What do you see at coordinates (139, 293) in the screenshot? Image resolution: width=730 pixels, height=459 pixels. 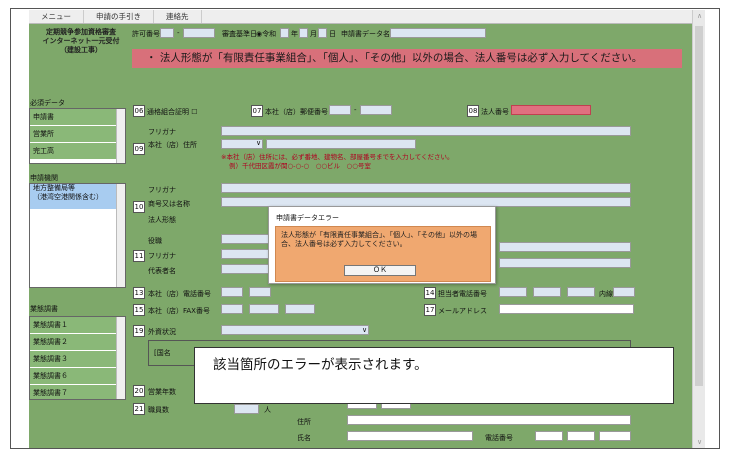 I see `field-number-13: 13` at bounding box center [139, 293].